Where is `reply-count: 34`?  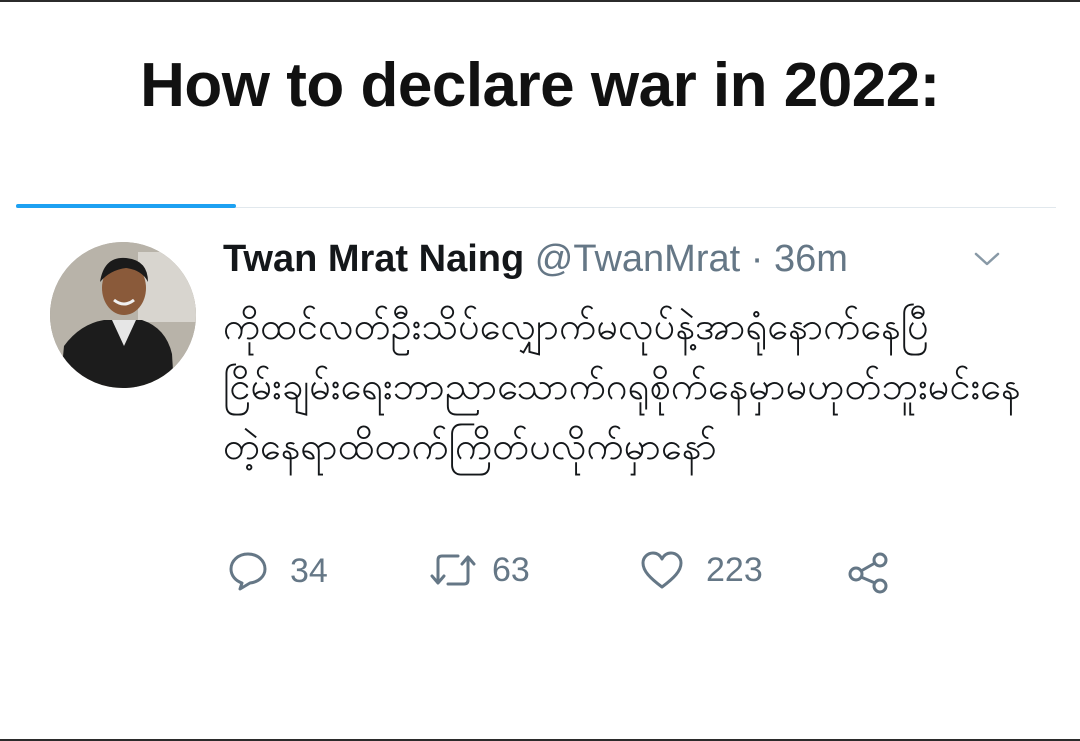 reply-count: 34 is located at coordinates (309, 570).